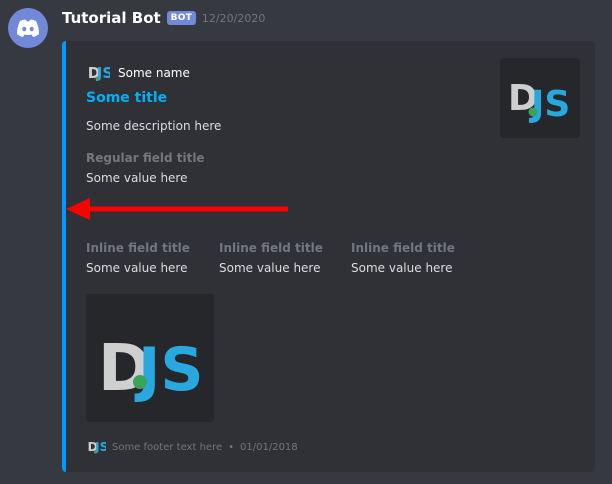 The width and height of the screenshot is (612, 484). Describe the element at coordinates (181, 18) in the screenshot. I see `bot-tag: BOT` at that location.